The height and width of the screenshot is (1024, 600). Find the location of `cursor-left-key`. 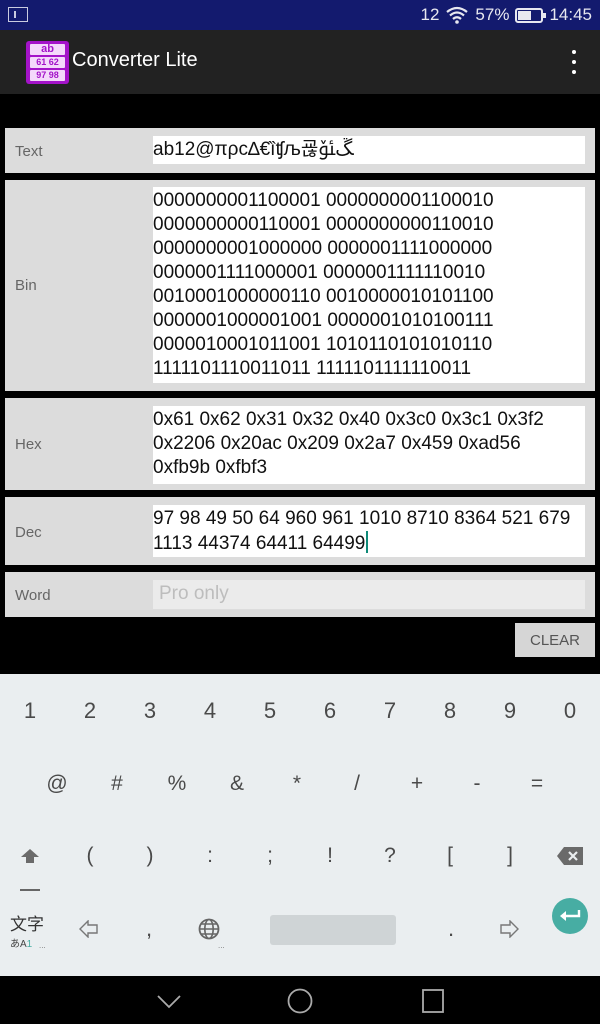

cursor-left-key is located at coordinates (89, 929).